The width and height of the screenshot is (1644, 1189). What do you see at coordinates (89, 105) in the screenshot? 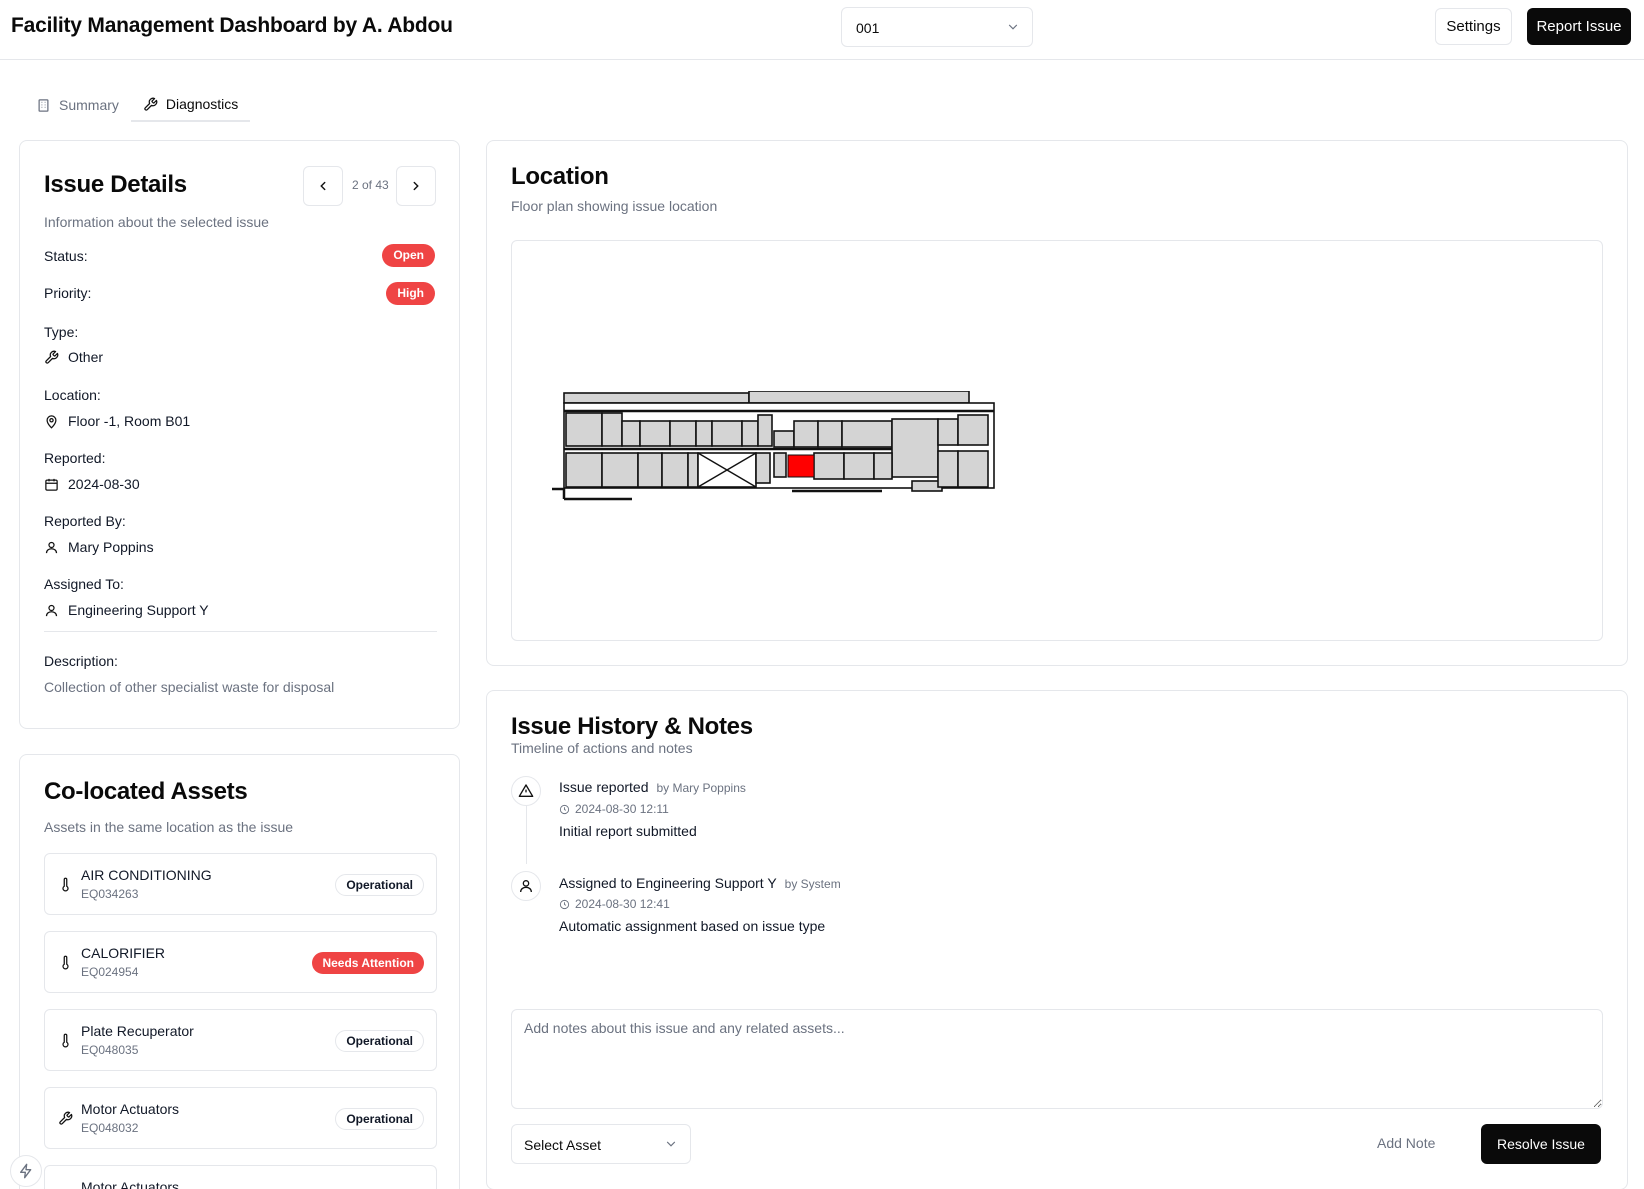
I see `tab-summary-label: Summary` at bounding box center [89, 105].